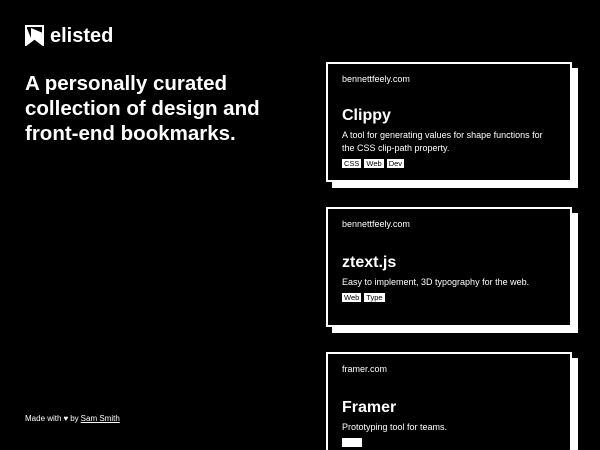 The width and height of the screenshot is (600, 450). What do you see at coordinates (374, 297) in the screenshot?
I see `tag-type: Type` at bounding box center [374, 297].